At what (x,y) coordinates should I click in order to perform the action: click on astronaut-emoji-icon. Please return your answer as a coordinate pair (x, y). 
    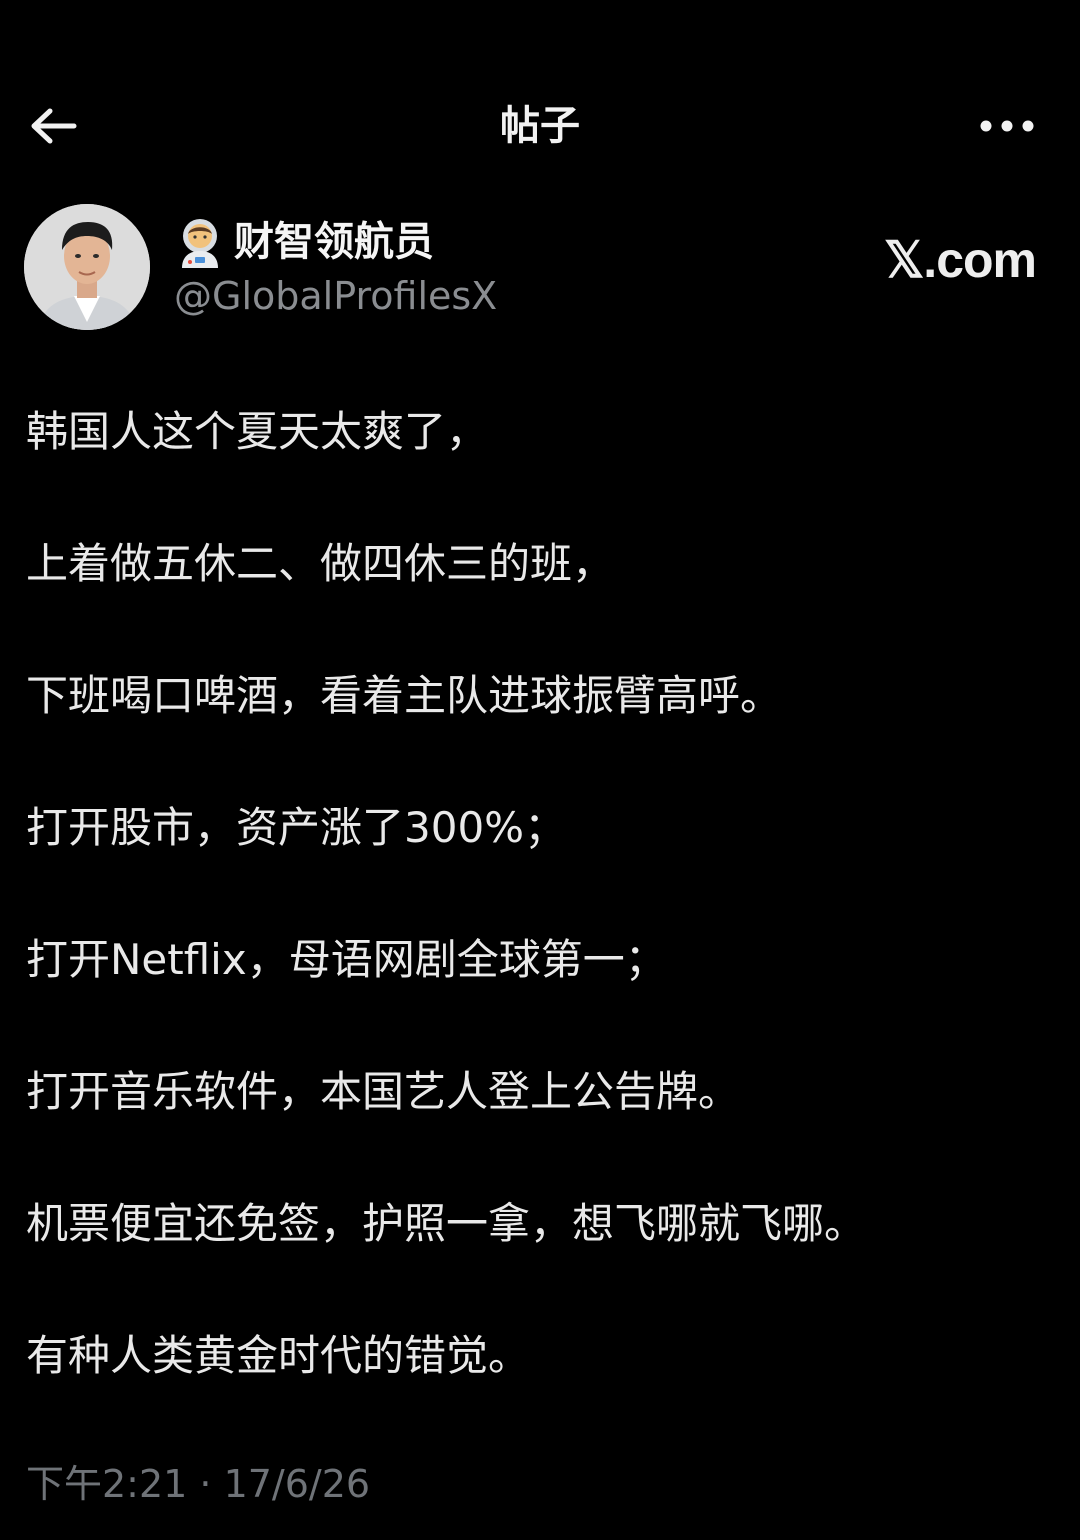
    Looking at the image, I should click on (200, 243).